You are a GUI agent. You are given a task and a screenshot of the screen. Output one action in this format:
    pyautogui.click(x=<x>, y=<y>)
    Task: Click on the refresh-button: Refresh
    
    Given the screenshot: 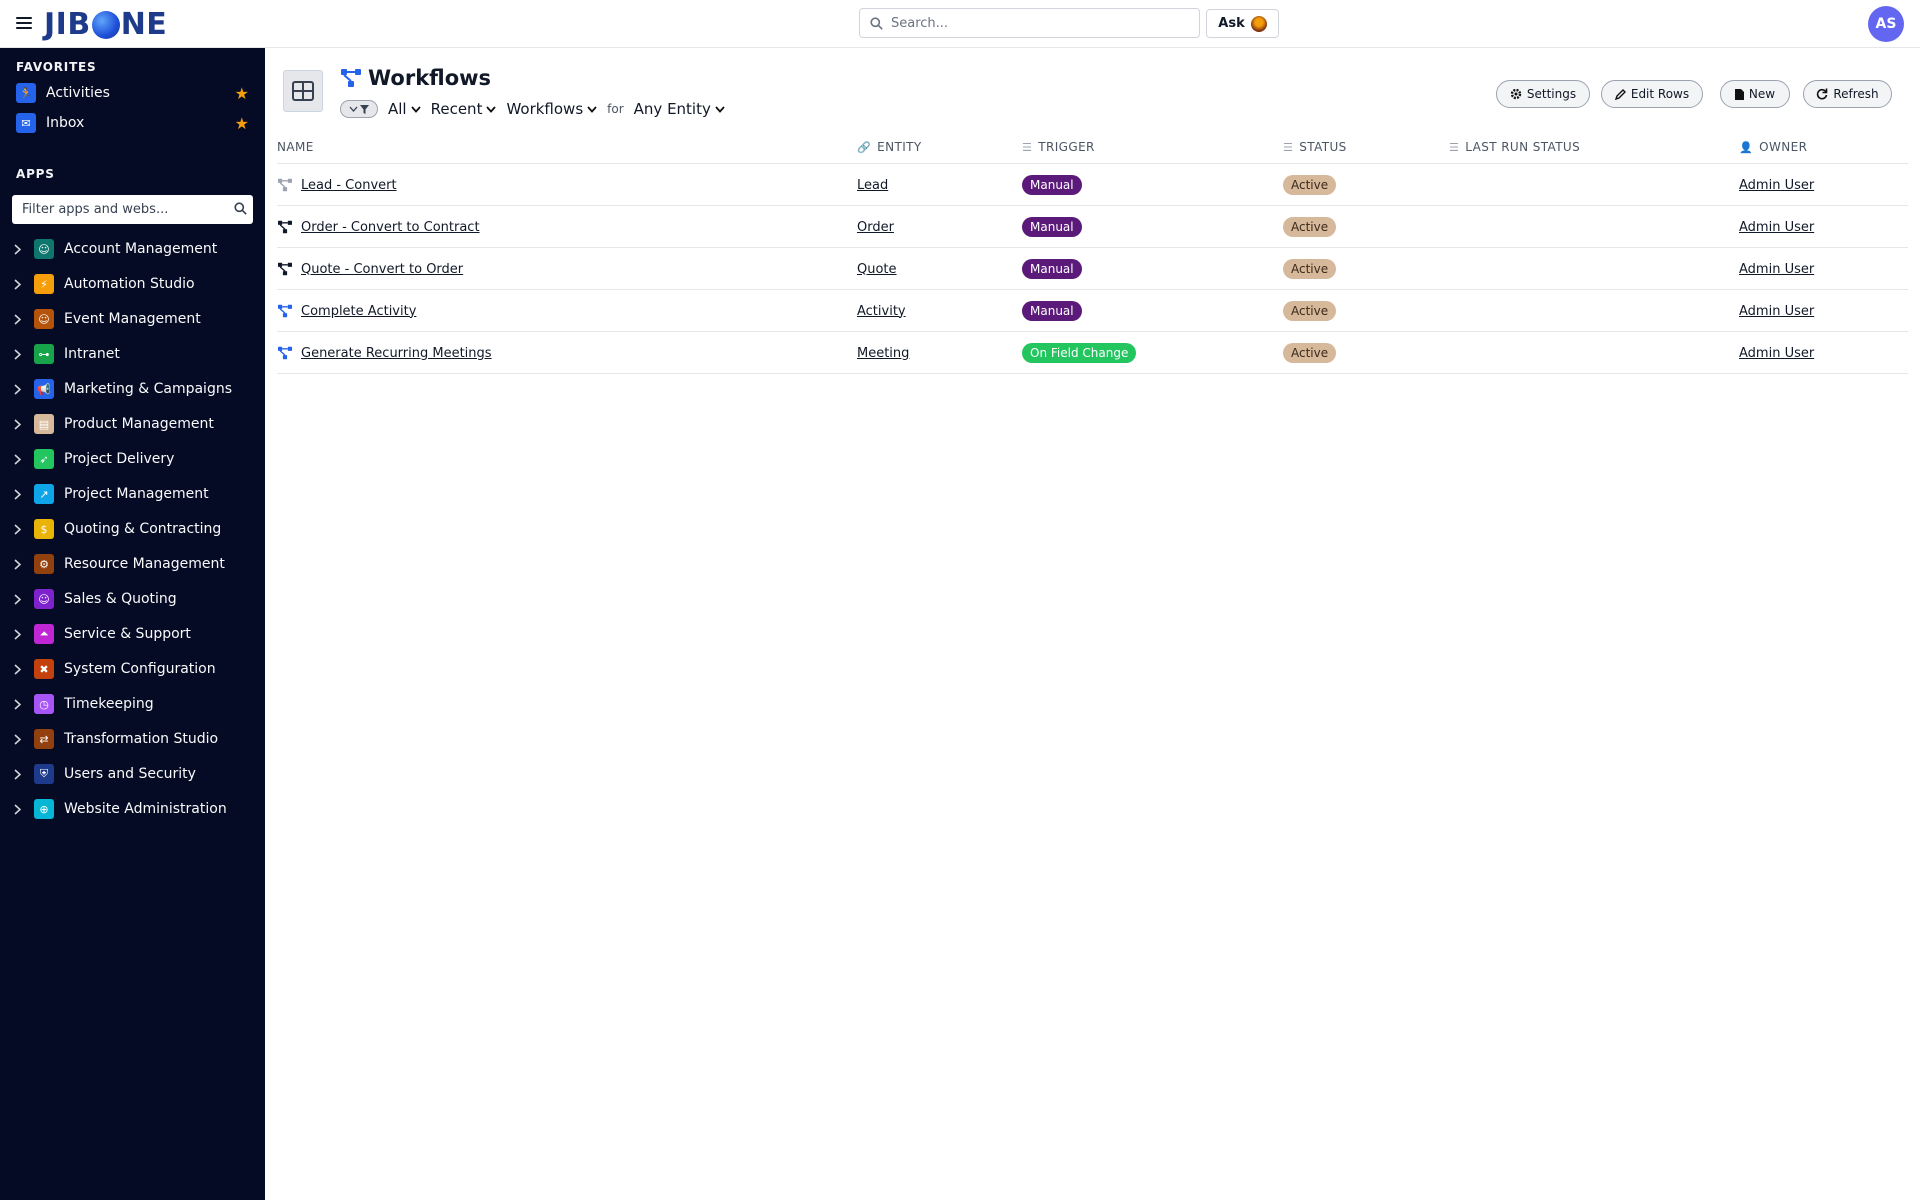 What is the action you would take?
    pyautogui.click(x=1847, y=94)
    